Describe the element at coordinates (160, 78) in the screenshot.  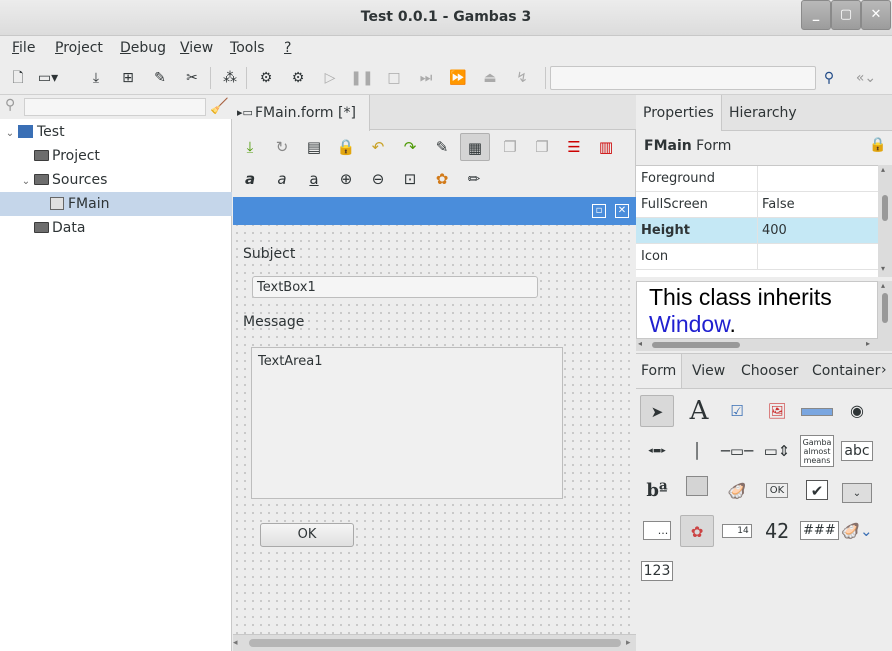
I see `edit-icon: ✎` at that location.